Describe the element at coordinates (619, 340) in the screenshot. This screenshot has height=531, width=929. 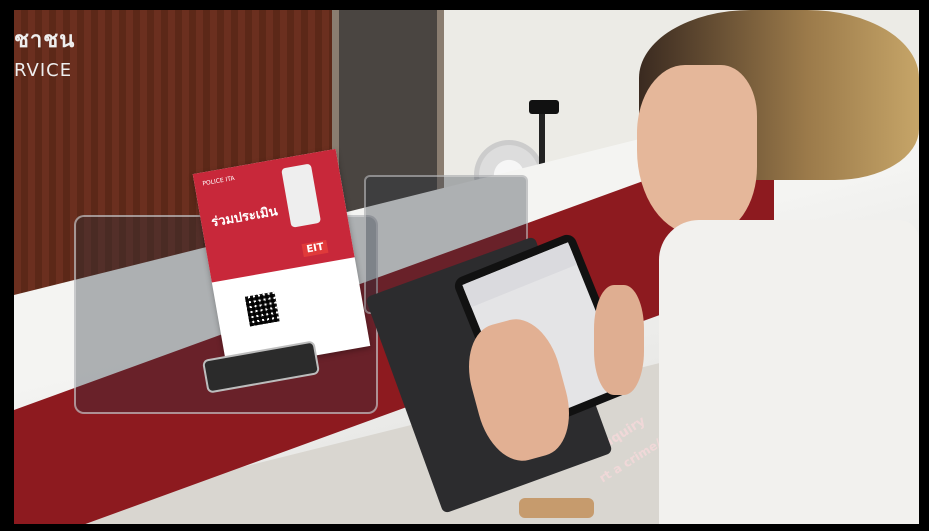
I see `right-hand` at that location.